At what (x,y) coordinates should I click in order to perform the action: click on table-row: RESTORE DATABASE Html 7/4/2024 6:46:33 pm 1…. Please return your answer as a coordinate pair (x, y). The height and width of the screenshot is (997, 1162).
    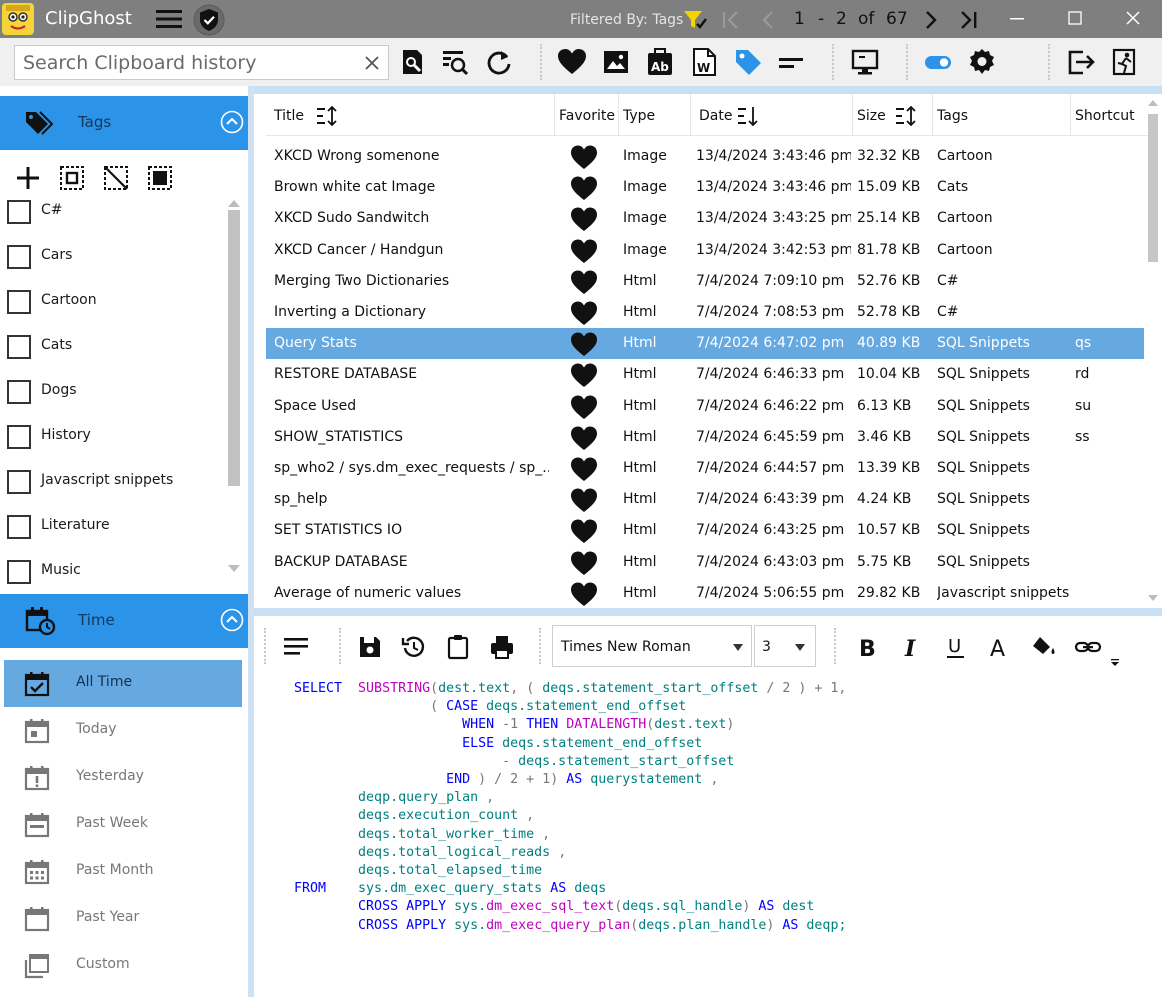
    Looking at the image, I should click on (705, 374).